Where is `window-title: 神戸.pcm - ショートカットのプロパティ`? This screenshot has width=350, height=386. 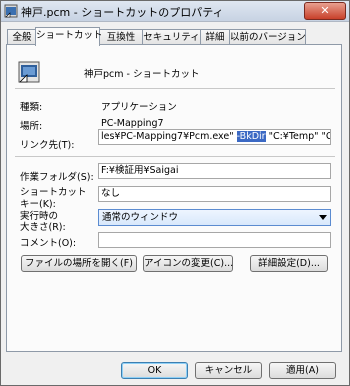 window-title: 神戸.pcm - ショートカットのプロパティ is located at coordinates (122, 12).